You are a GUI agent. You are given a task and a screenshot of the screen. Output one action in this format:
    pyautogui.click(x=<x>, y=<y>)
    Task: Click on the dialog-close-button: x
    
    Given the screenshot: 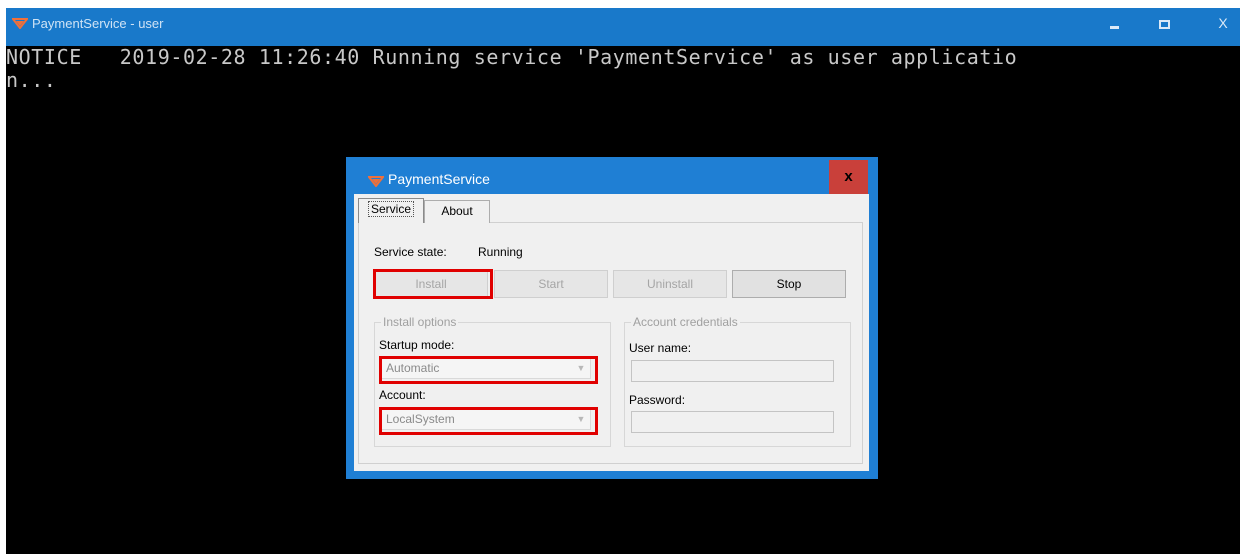 What is the action you would take?
    pyautogui.click(x=848, y=177)
    